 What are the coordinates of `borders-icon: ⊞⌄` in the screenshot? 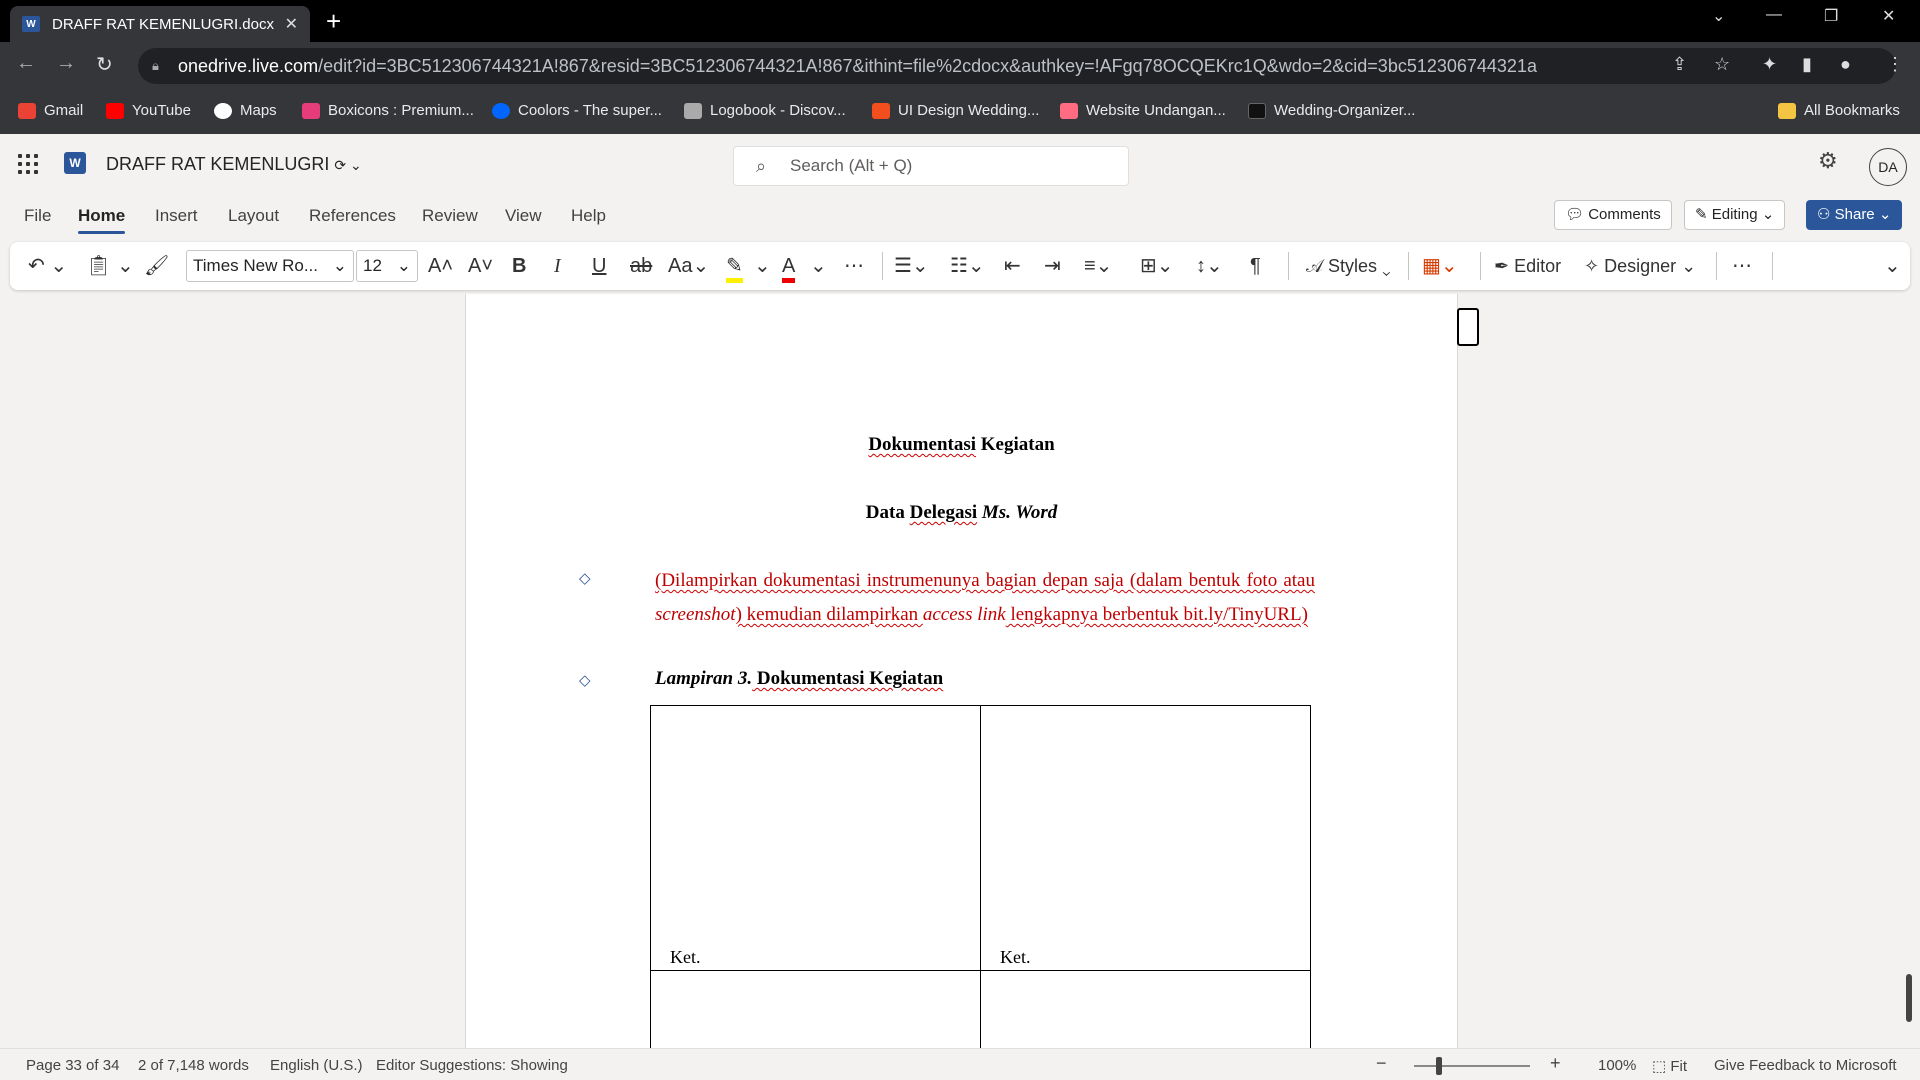 It's located at (1157, 266).